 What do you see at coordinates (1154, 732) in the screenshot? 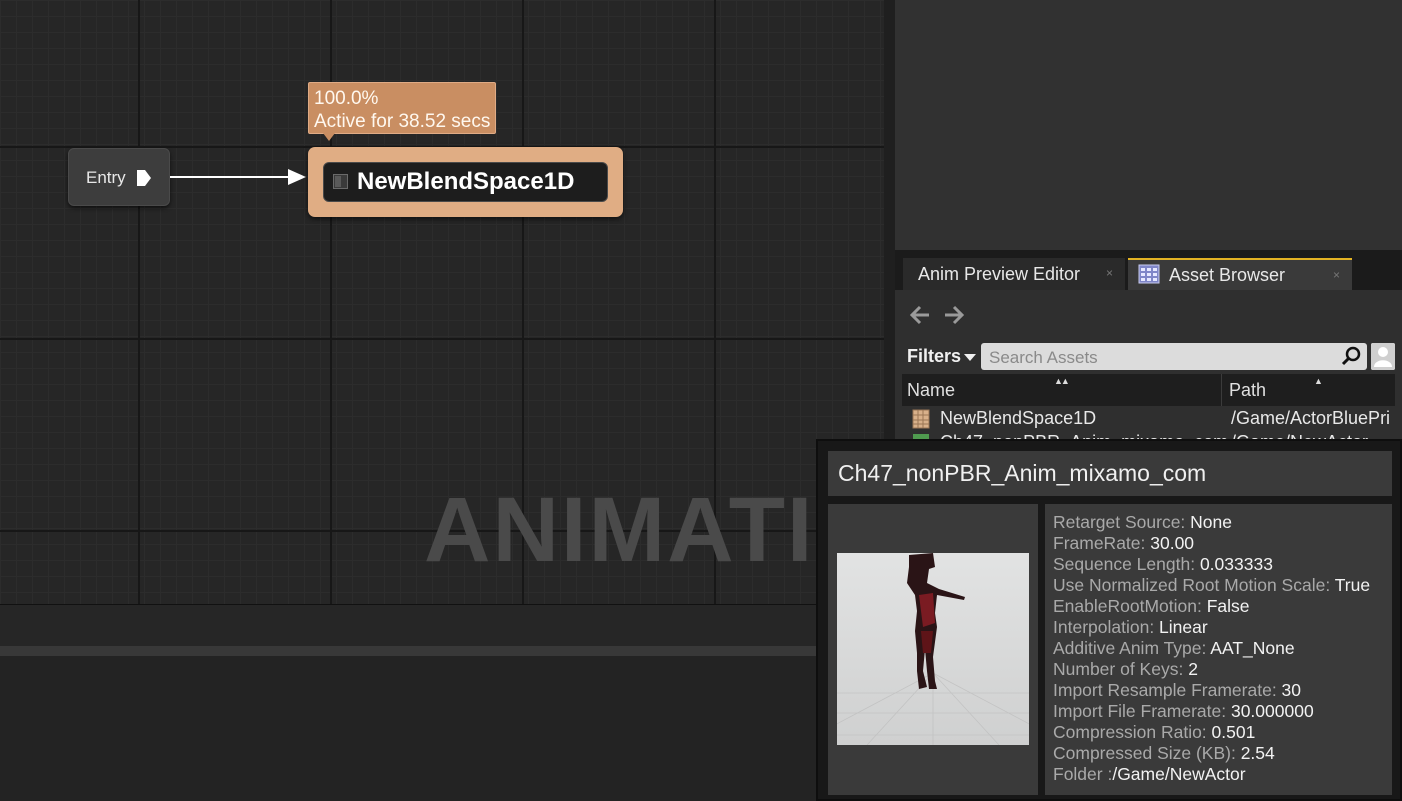
I see `property-compression-ratio: Compression Ratio: 0.501` at bounding box center [1154, 732].